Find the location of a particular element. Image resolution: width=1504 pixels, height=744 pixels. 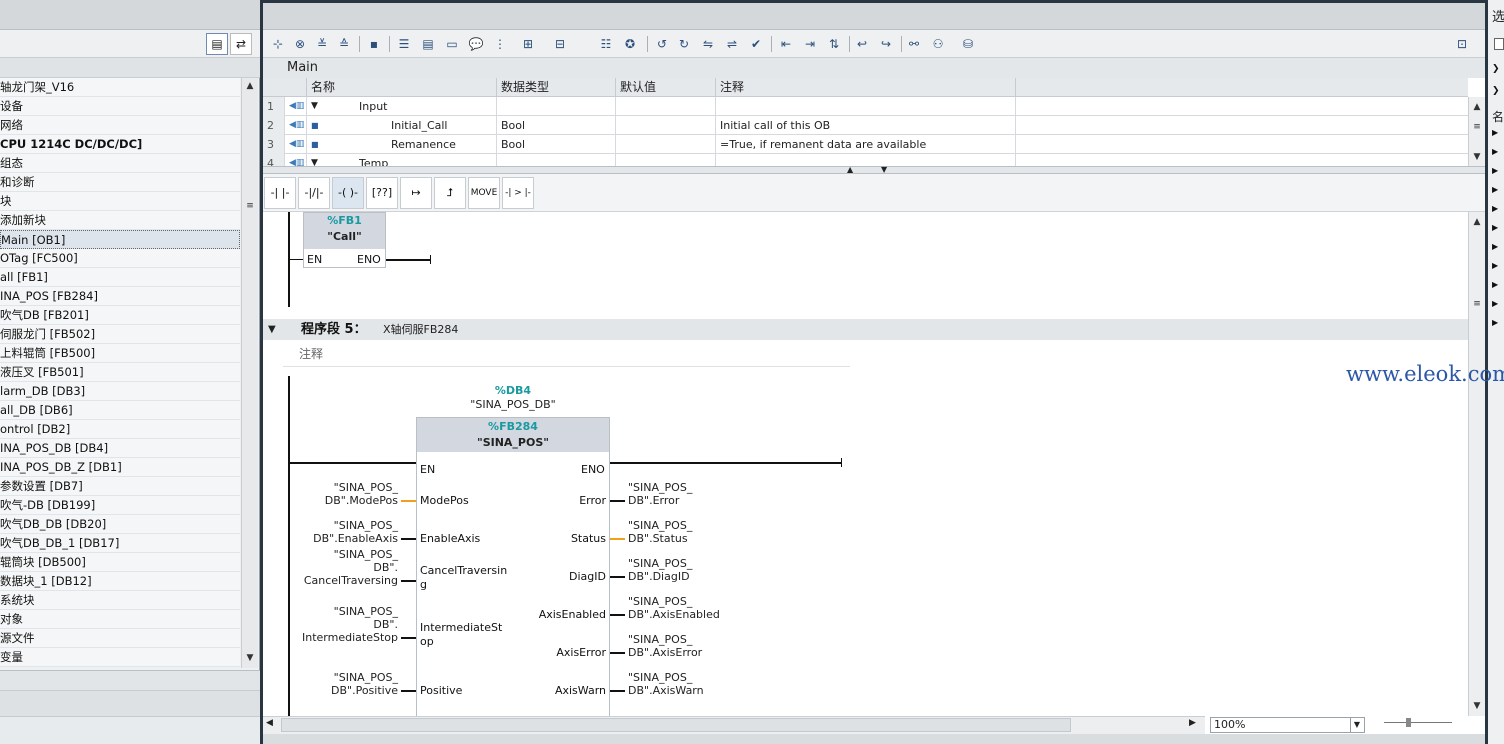

project-tree-scrollbar: ▲ ≡ ▼ is located at coordinates (249, 373).